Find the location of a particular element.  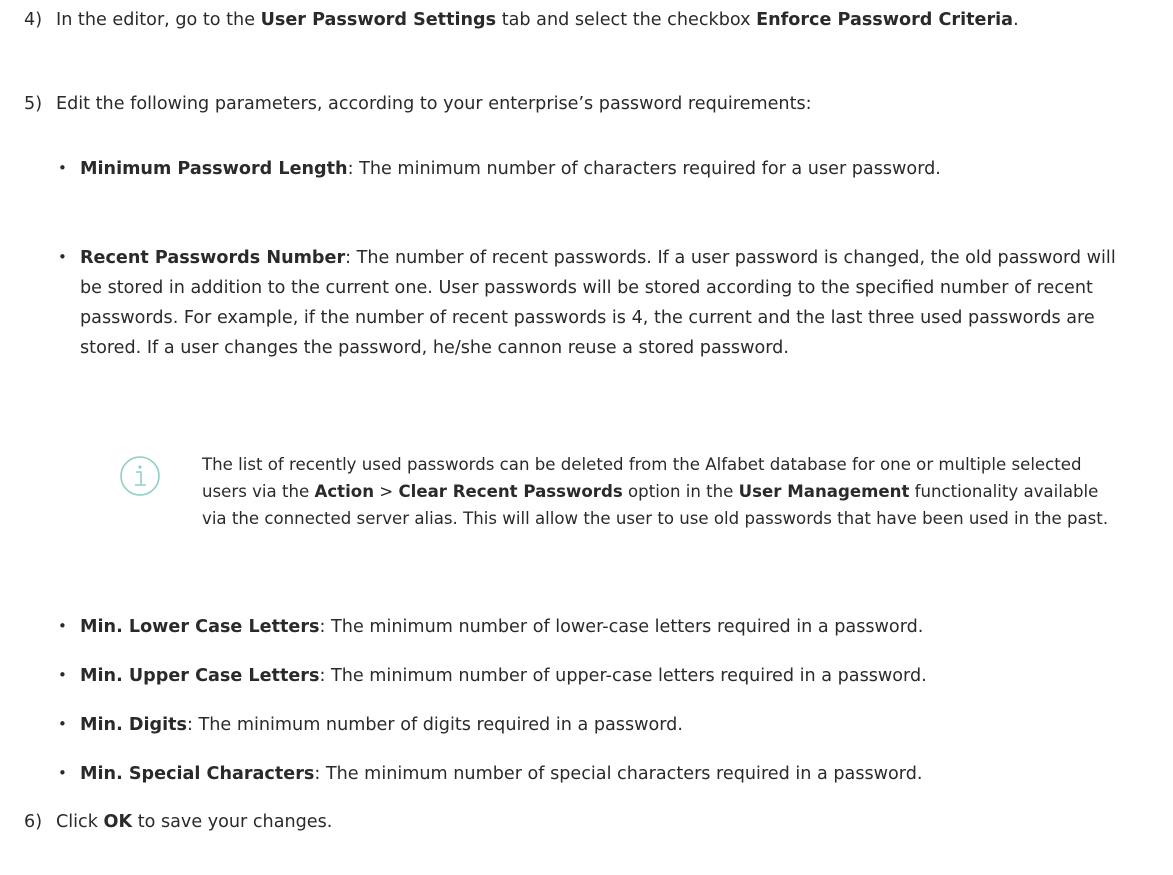

param-name: Min. Special Characters is located at coordinates (197, 774).